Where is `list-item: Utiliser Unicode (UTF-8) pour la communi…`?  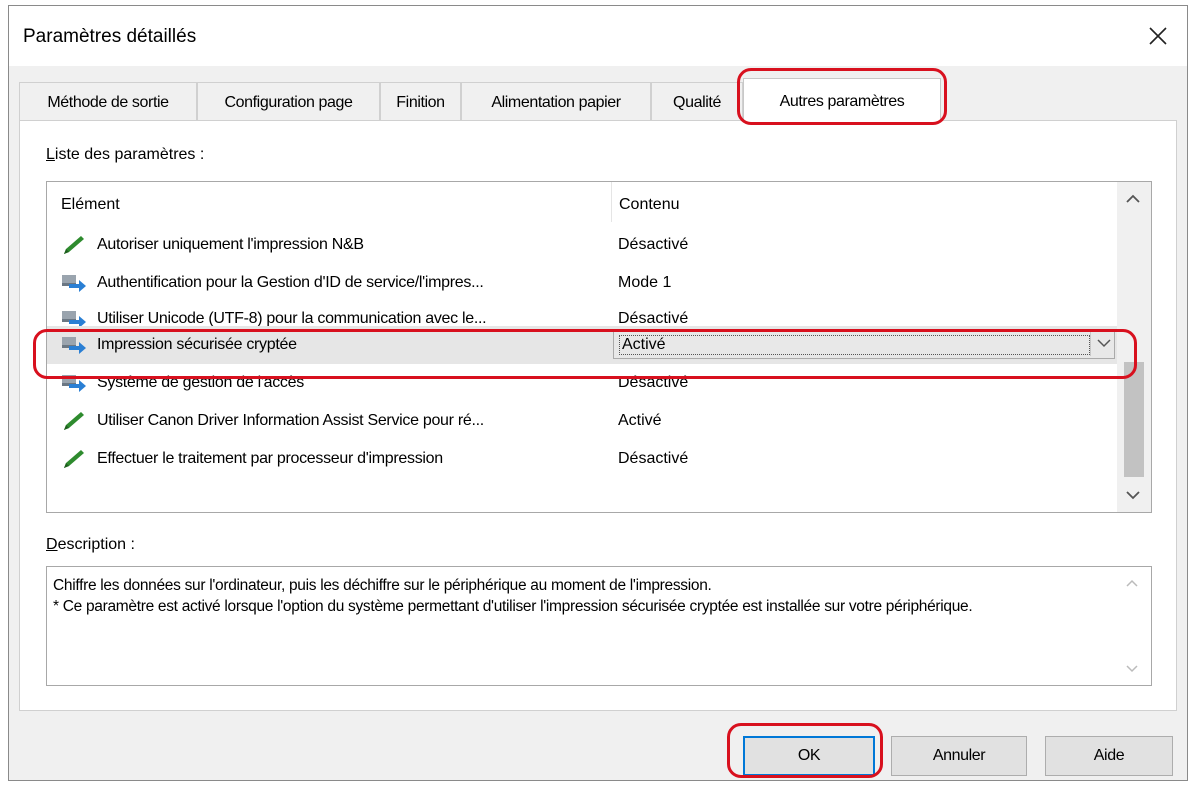 list-item: Utiliser Unicode (UTF-8) pour la communi… is located at coordinates (582, 313).